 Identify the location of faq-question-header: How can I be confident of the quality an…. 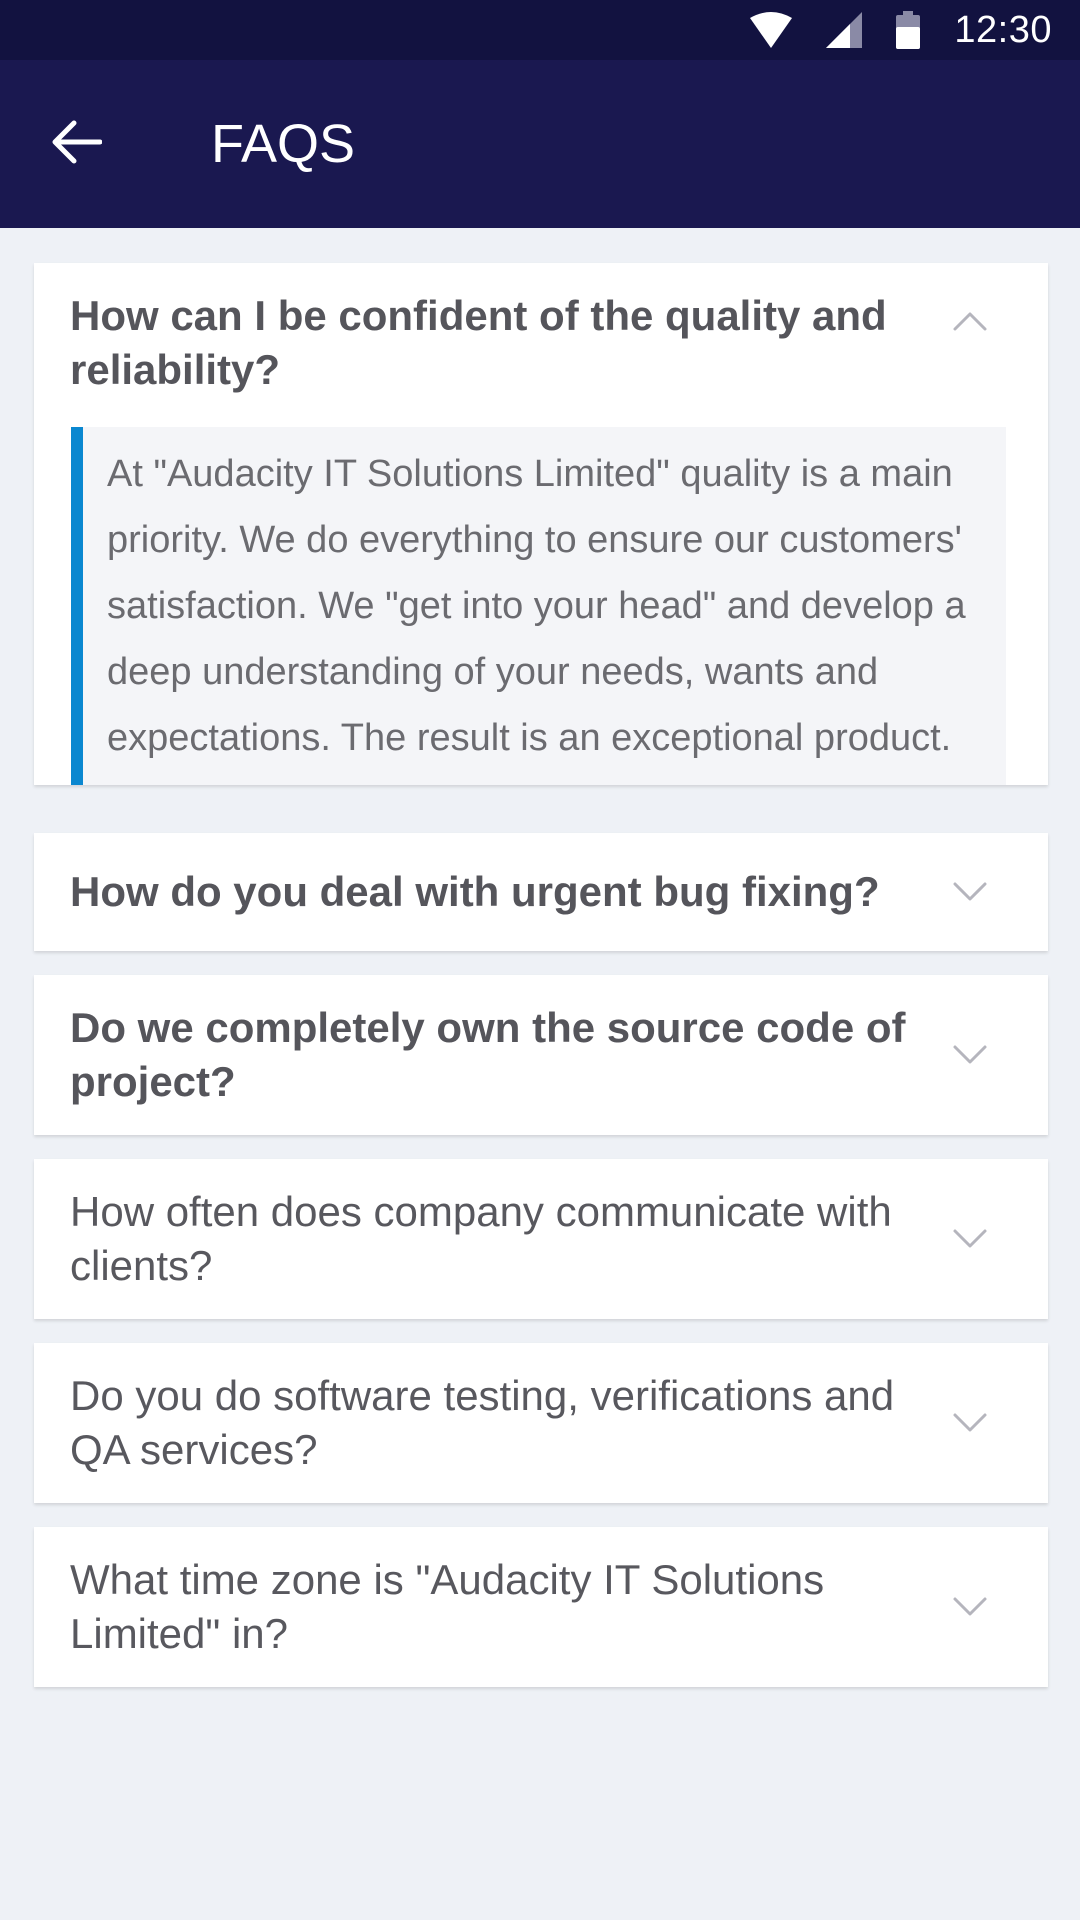
(541, 345).